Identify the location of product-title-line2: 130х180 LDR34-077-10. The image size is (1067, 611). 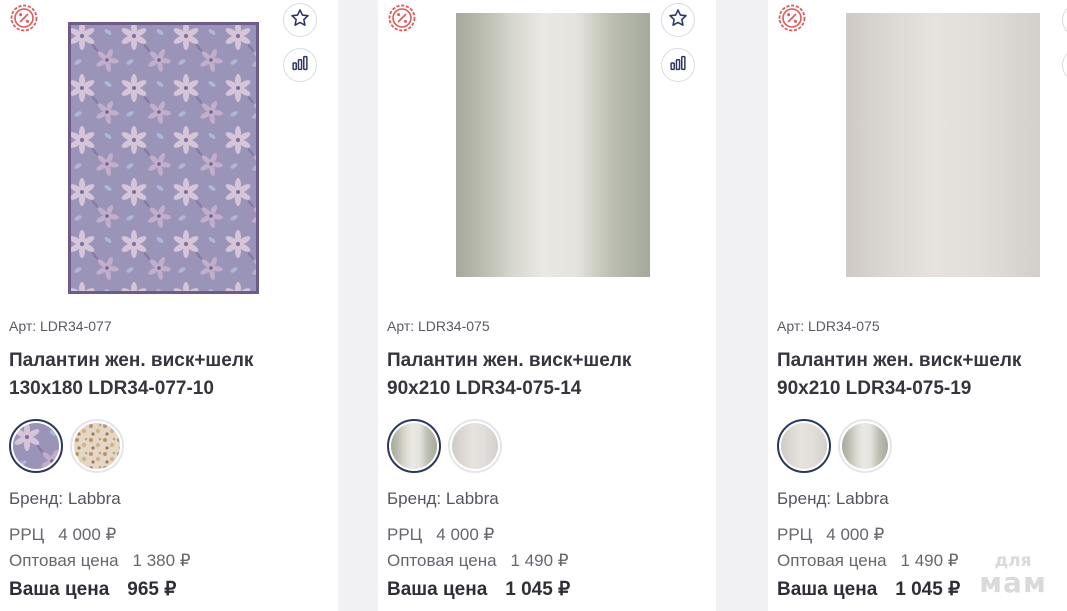
(111, 388).